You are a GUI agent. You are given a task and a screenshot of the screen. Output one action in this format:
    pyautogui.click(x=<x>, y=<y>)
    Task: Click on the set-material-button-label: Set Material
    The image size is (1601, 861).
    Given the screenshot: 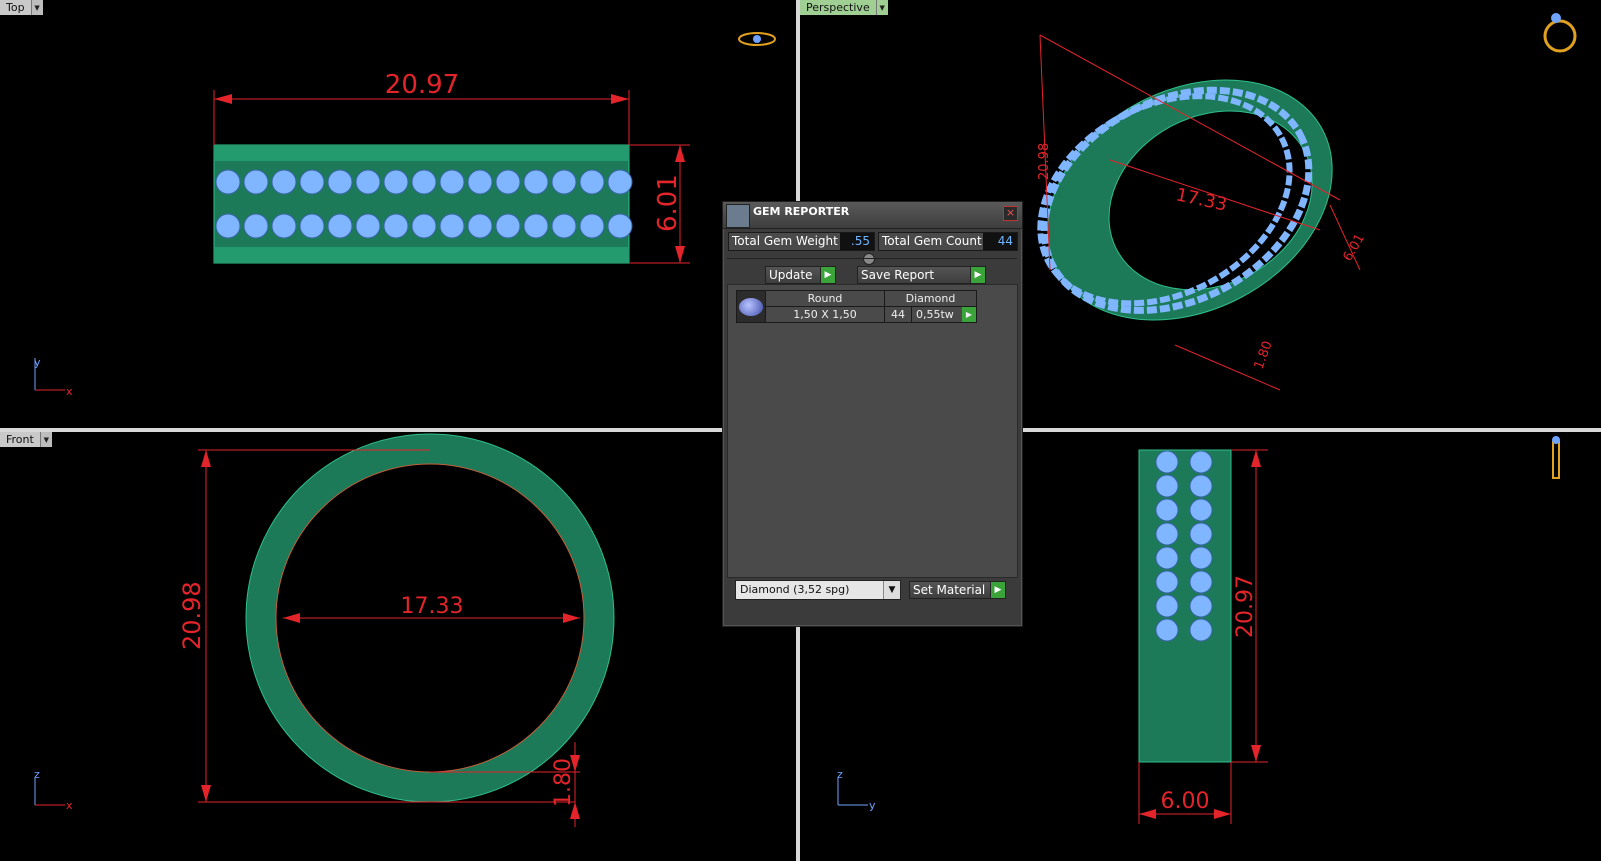 What is the action you would take?
    pyautogui.click(x=949, y=590)
    